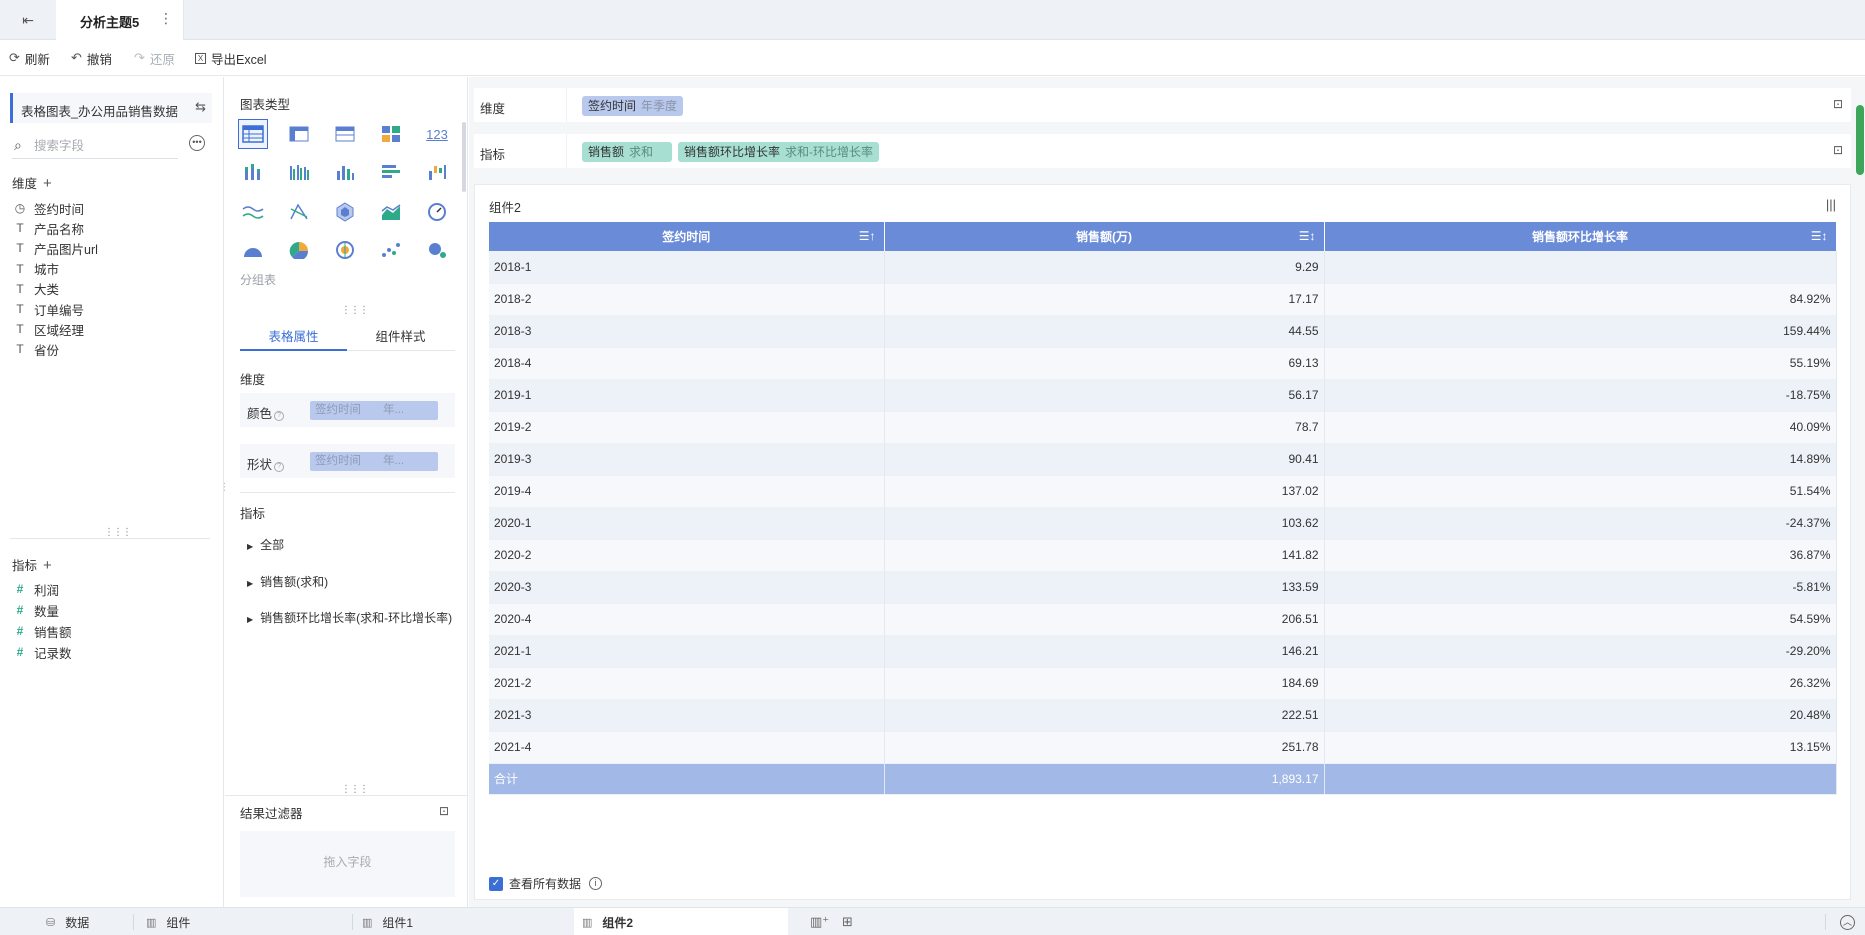 This screenshot has width=1865, height=935. What do you see at coordinates (1580, 395) in the screenshot?
I see `cell-growth: -18.75%` at bounding box center [1580, 395].